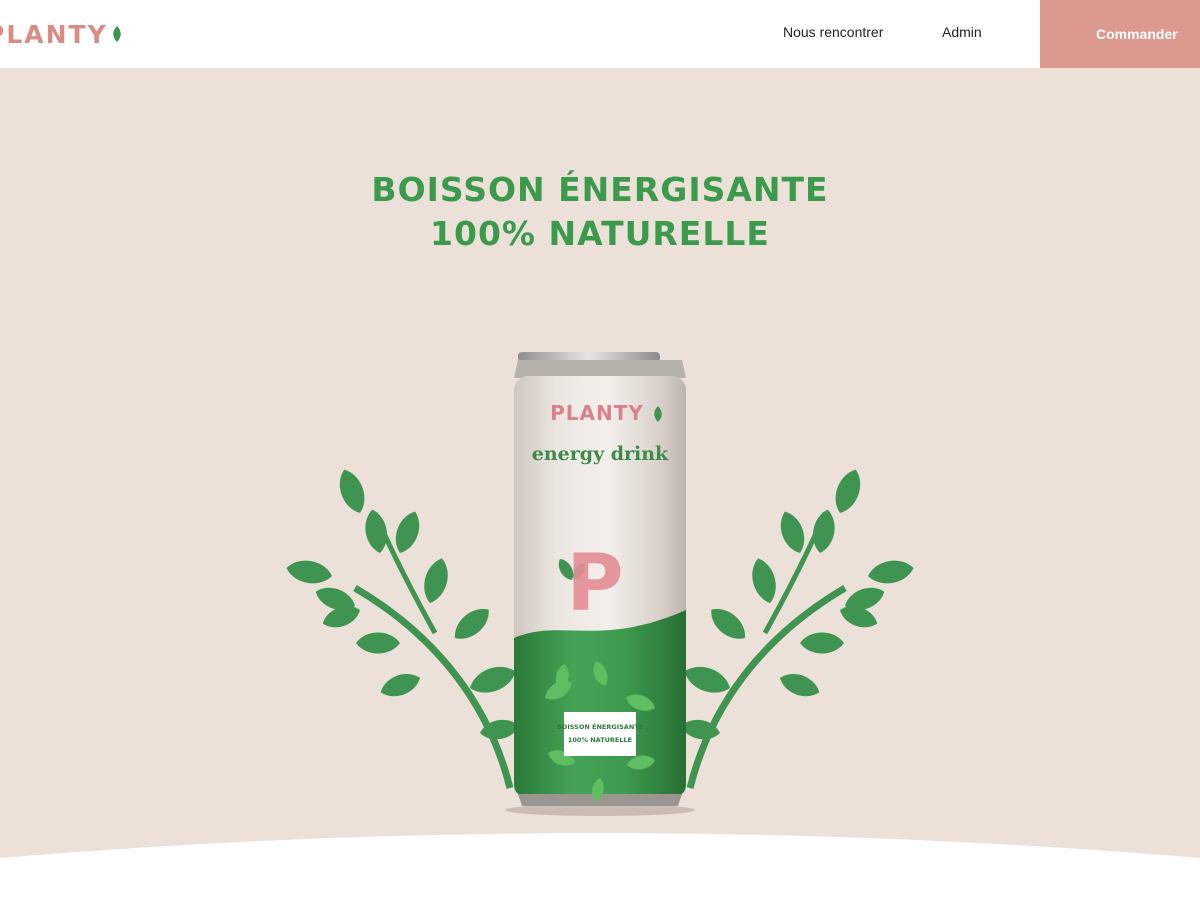 Image resolution: width=1200 pixels, height=900 pixels. Describe the element at coordinates (600, 726) in the screenshot. I see `can-label-line-1: BOISSON ÉNERGISANTE` at that location.